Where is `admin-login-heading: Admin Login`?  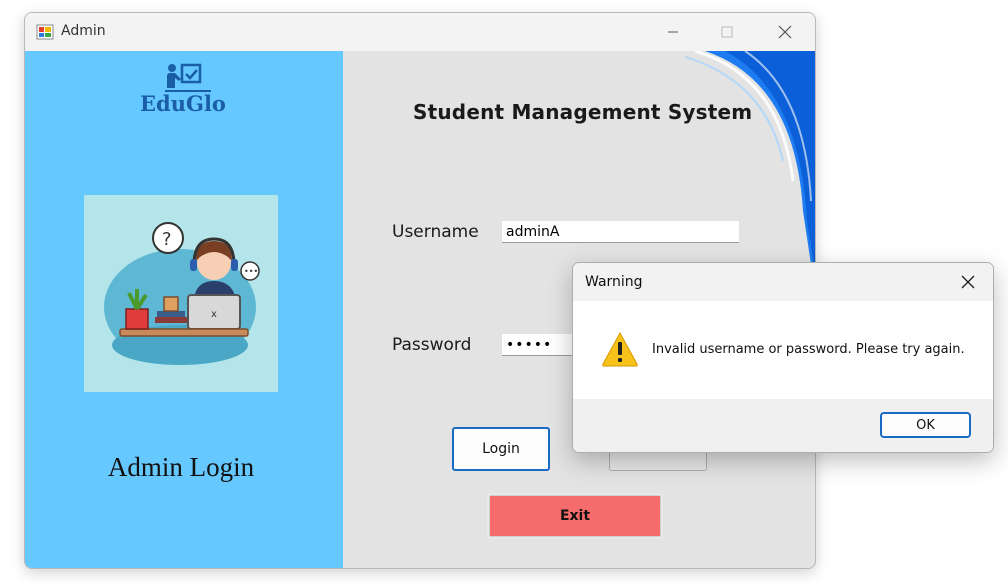 admin-login-heading: Admin Login is located at coordinates (181, 467).